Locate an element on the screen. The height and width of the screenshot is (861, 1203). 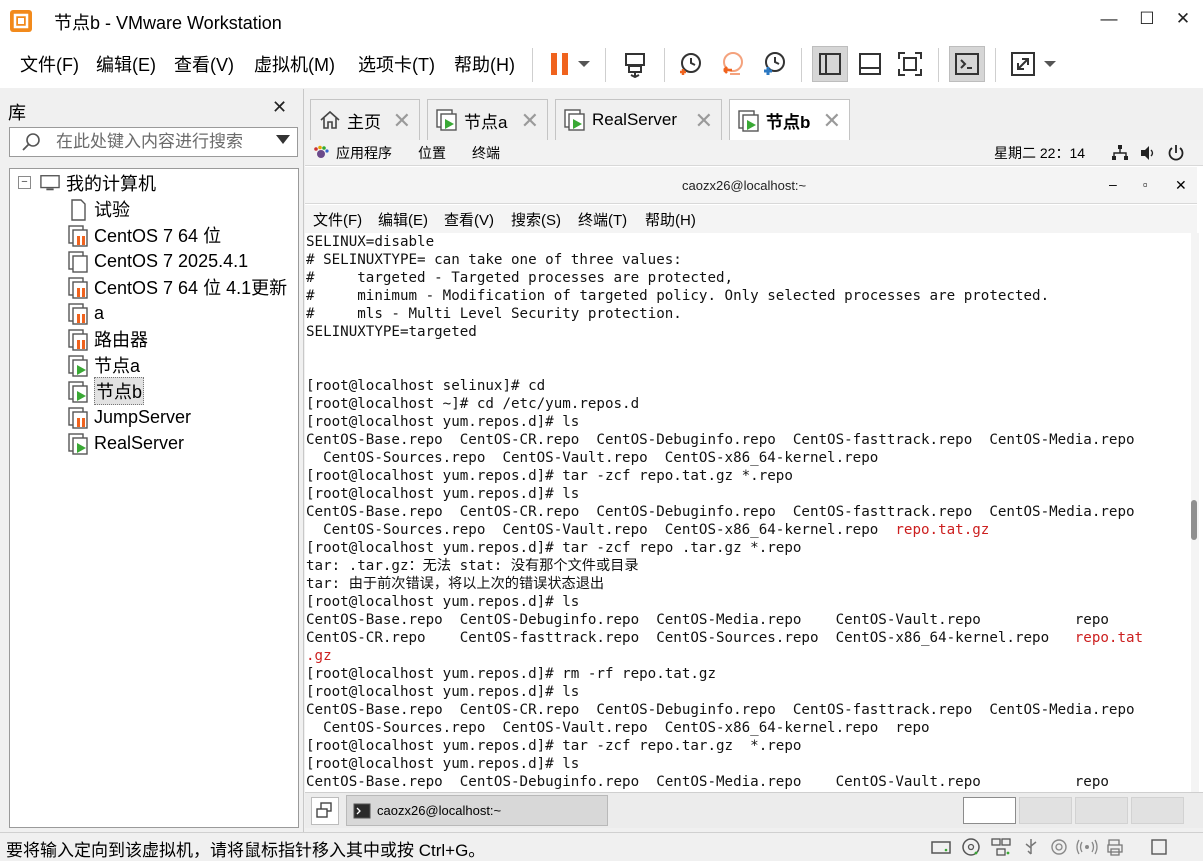
status-message: 要将输入定向到该虚拟机，请将鼠标指针移入其中或按 Ctrl+G。 is located at coordinates (246, 850).